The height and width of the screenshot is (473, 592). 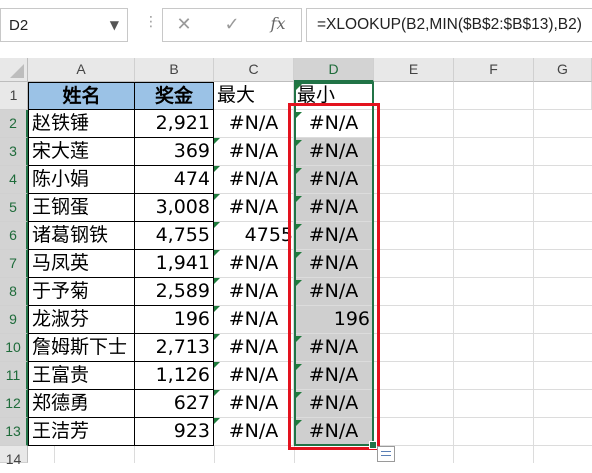 I want to click on name-cell: 郑德勇, so click(x=81, y=403).